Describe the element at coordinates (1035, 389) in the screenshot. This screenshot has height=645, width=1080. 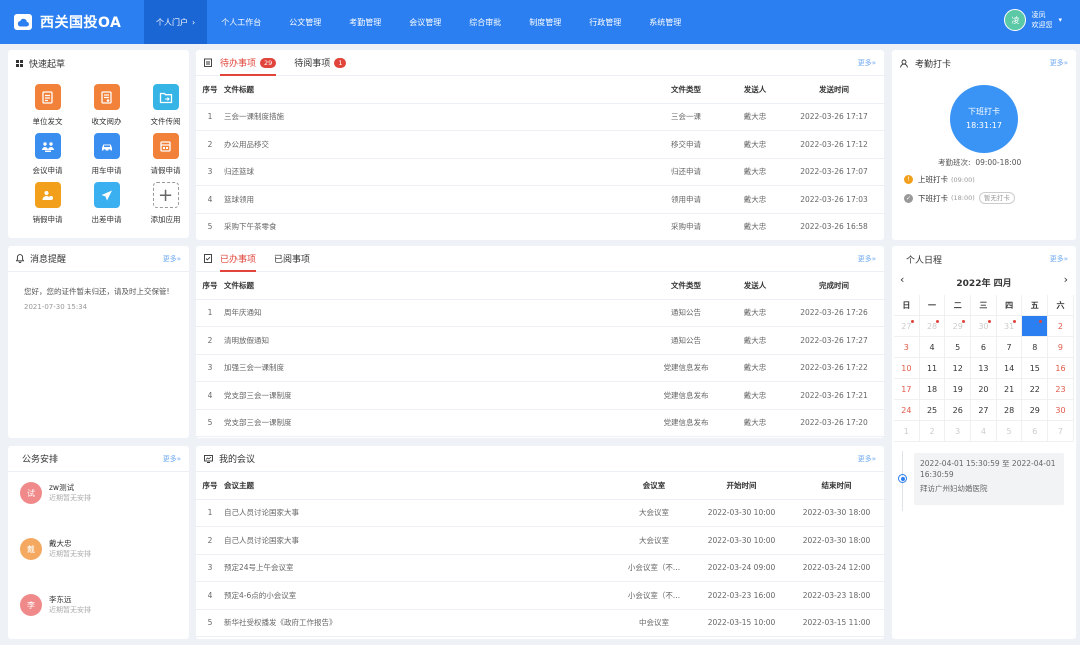
I see `calendar-day: 22` at that location.